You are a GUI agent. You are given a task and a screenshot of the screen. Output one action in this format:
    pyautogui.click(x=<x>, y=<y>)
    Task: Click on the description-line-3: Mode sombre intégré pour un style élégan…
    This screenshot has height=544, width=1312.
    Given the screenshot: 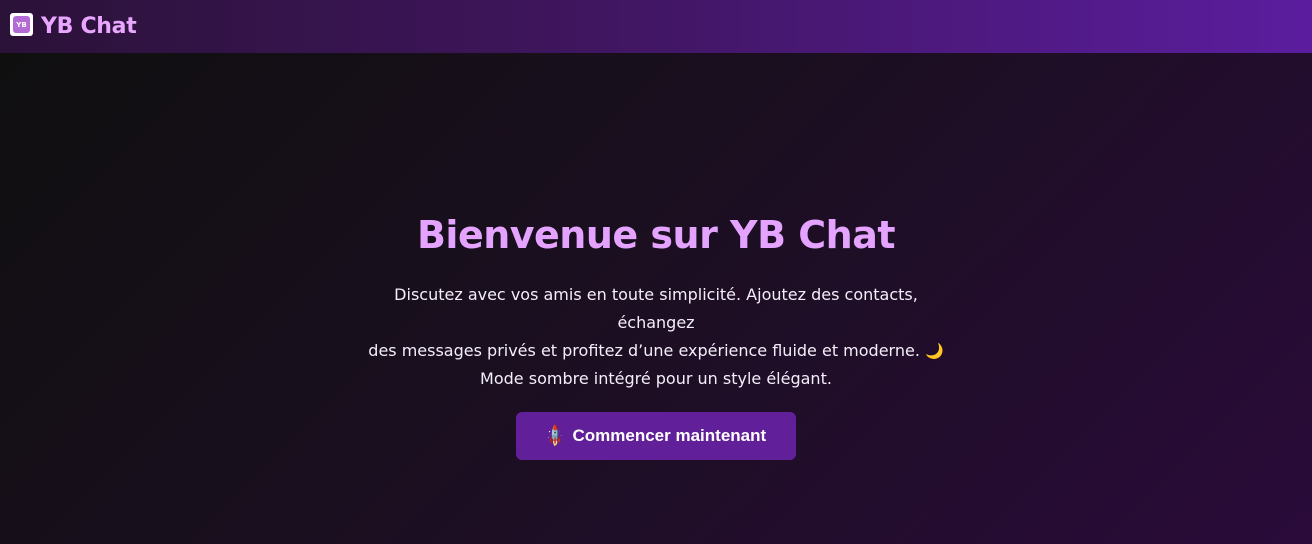 What is the action you would take?
    pyautogui.click(x=656, y=378)
    